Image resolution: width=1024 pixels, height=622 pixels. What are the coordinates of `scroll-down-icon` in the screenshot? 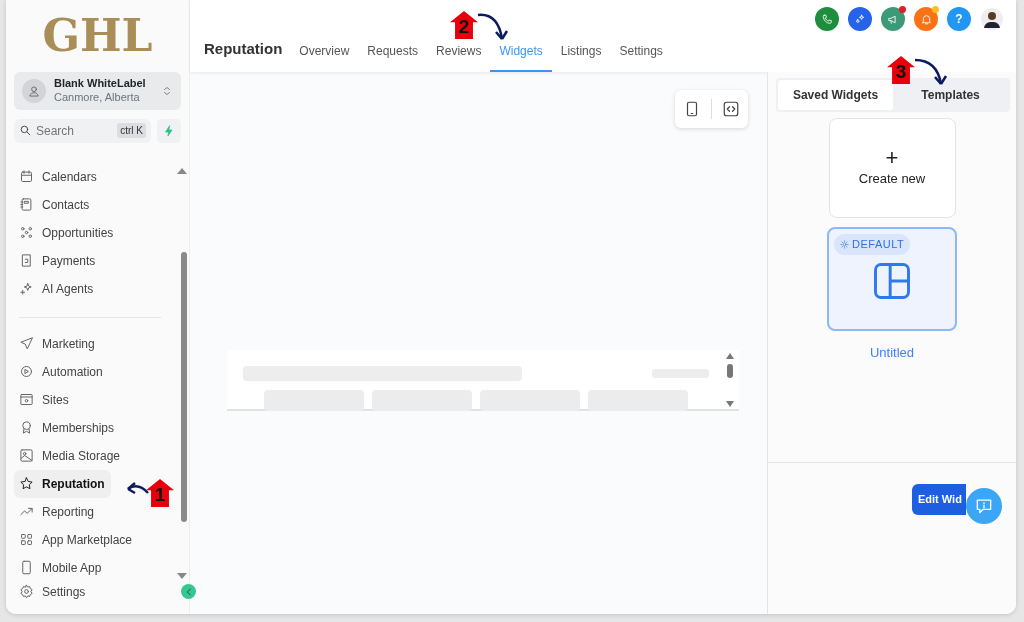 It's located at (182, 576).